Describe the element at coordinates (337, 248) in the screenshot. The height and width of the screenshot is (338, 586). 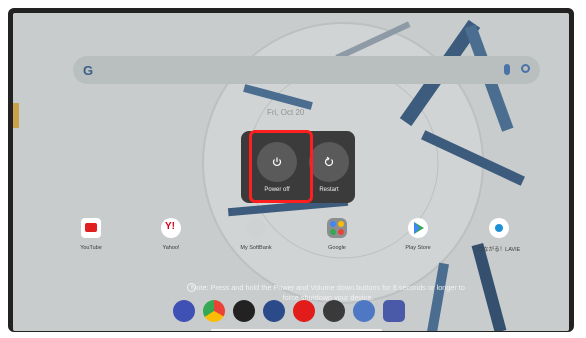
I see `app-label: Google` at that location.